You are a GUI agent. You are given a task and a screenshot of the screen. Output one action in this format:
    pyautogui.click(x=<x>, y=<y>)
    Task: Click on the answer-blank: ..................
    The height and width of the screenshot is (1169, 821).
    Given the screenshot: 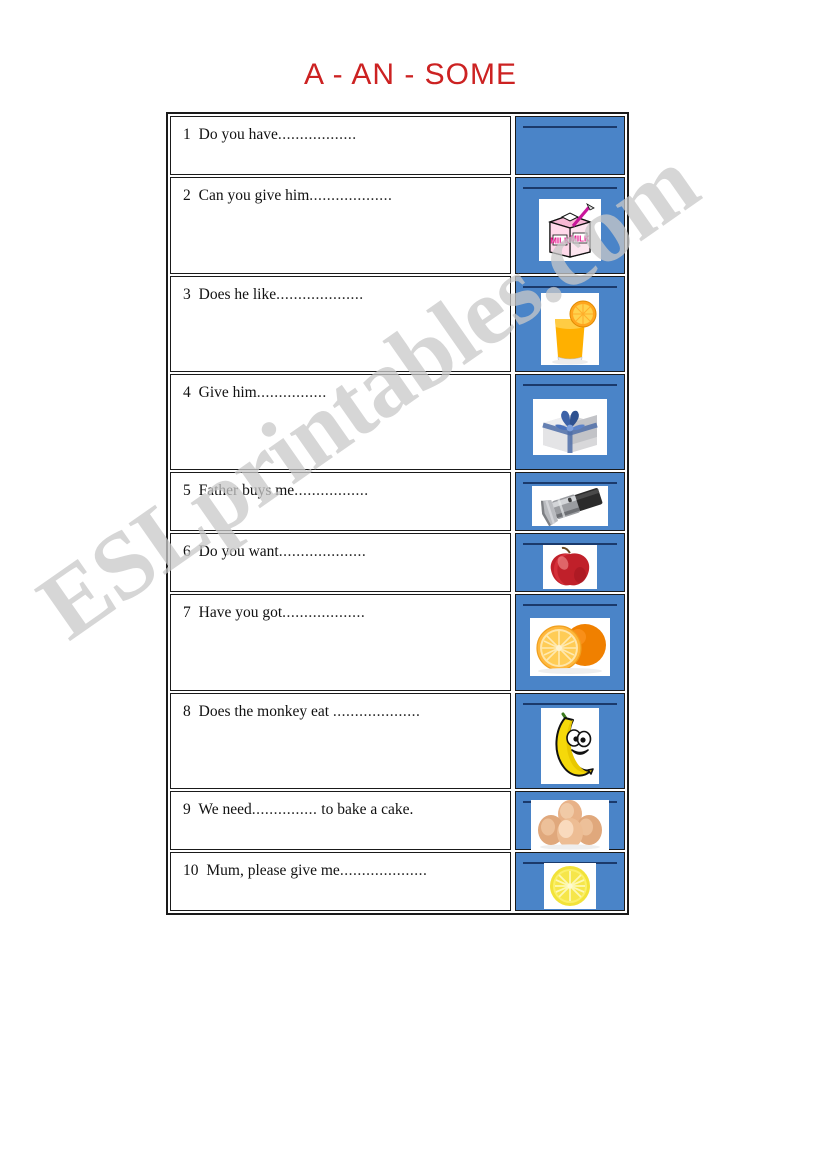 What is the action you would take?
    pyautogui.click(x=317, y=134)
    